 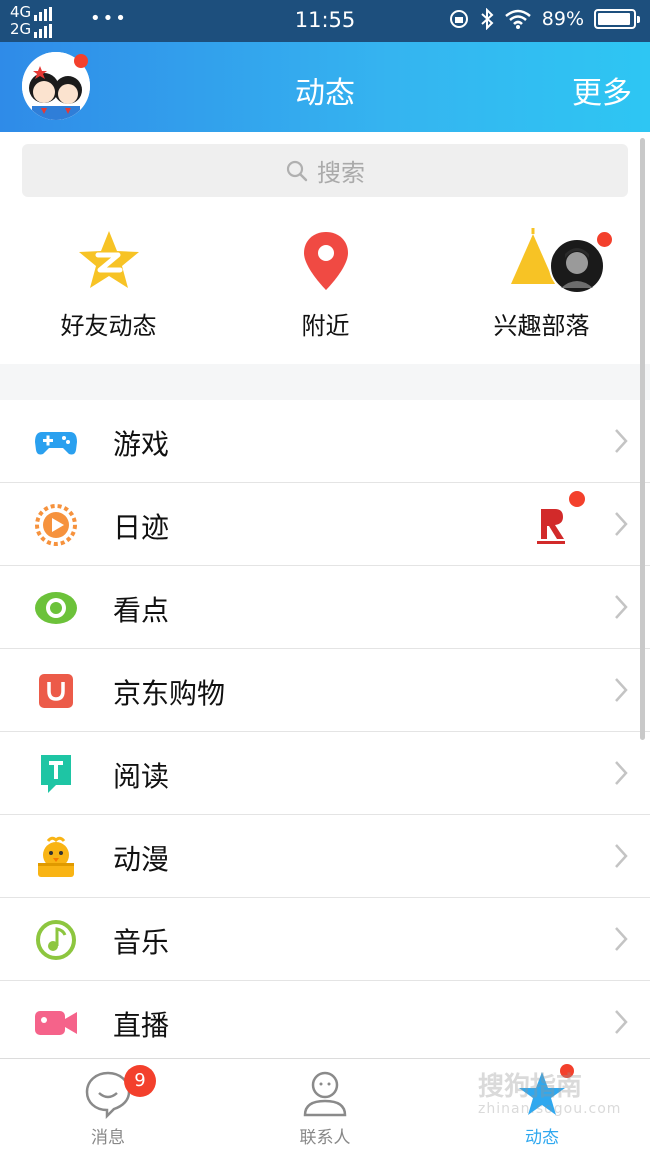 I want to click on brand-logo-thumbnail, so click(x=551, y=525).